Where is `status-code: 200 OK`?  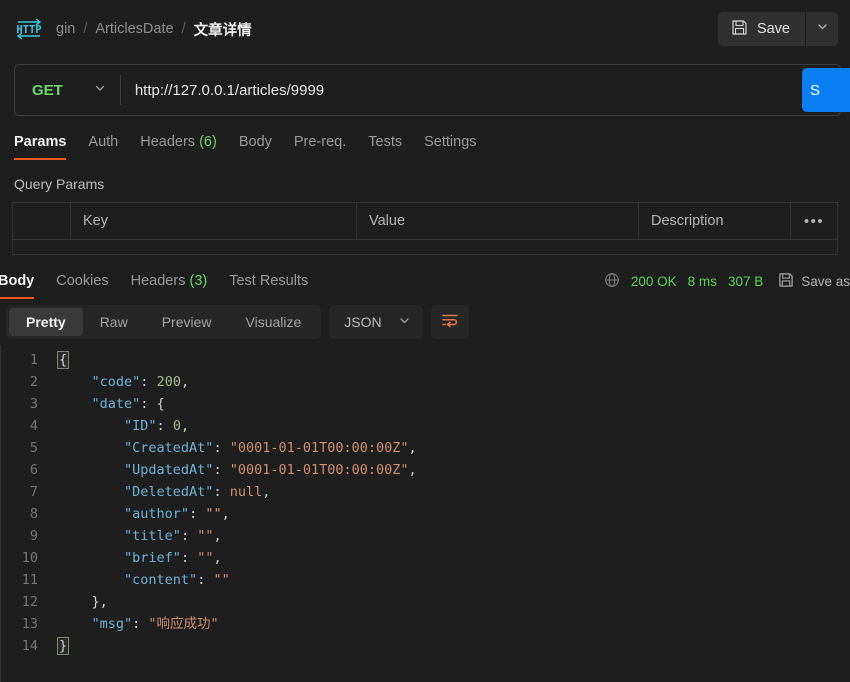
status-code: 200 OK is located at coordinates (653, 281).